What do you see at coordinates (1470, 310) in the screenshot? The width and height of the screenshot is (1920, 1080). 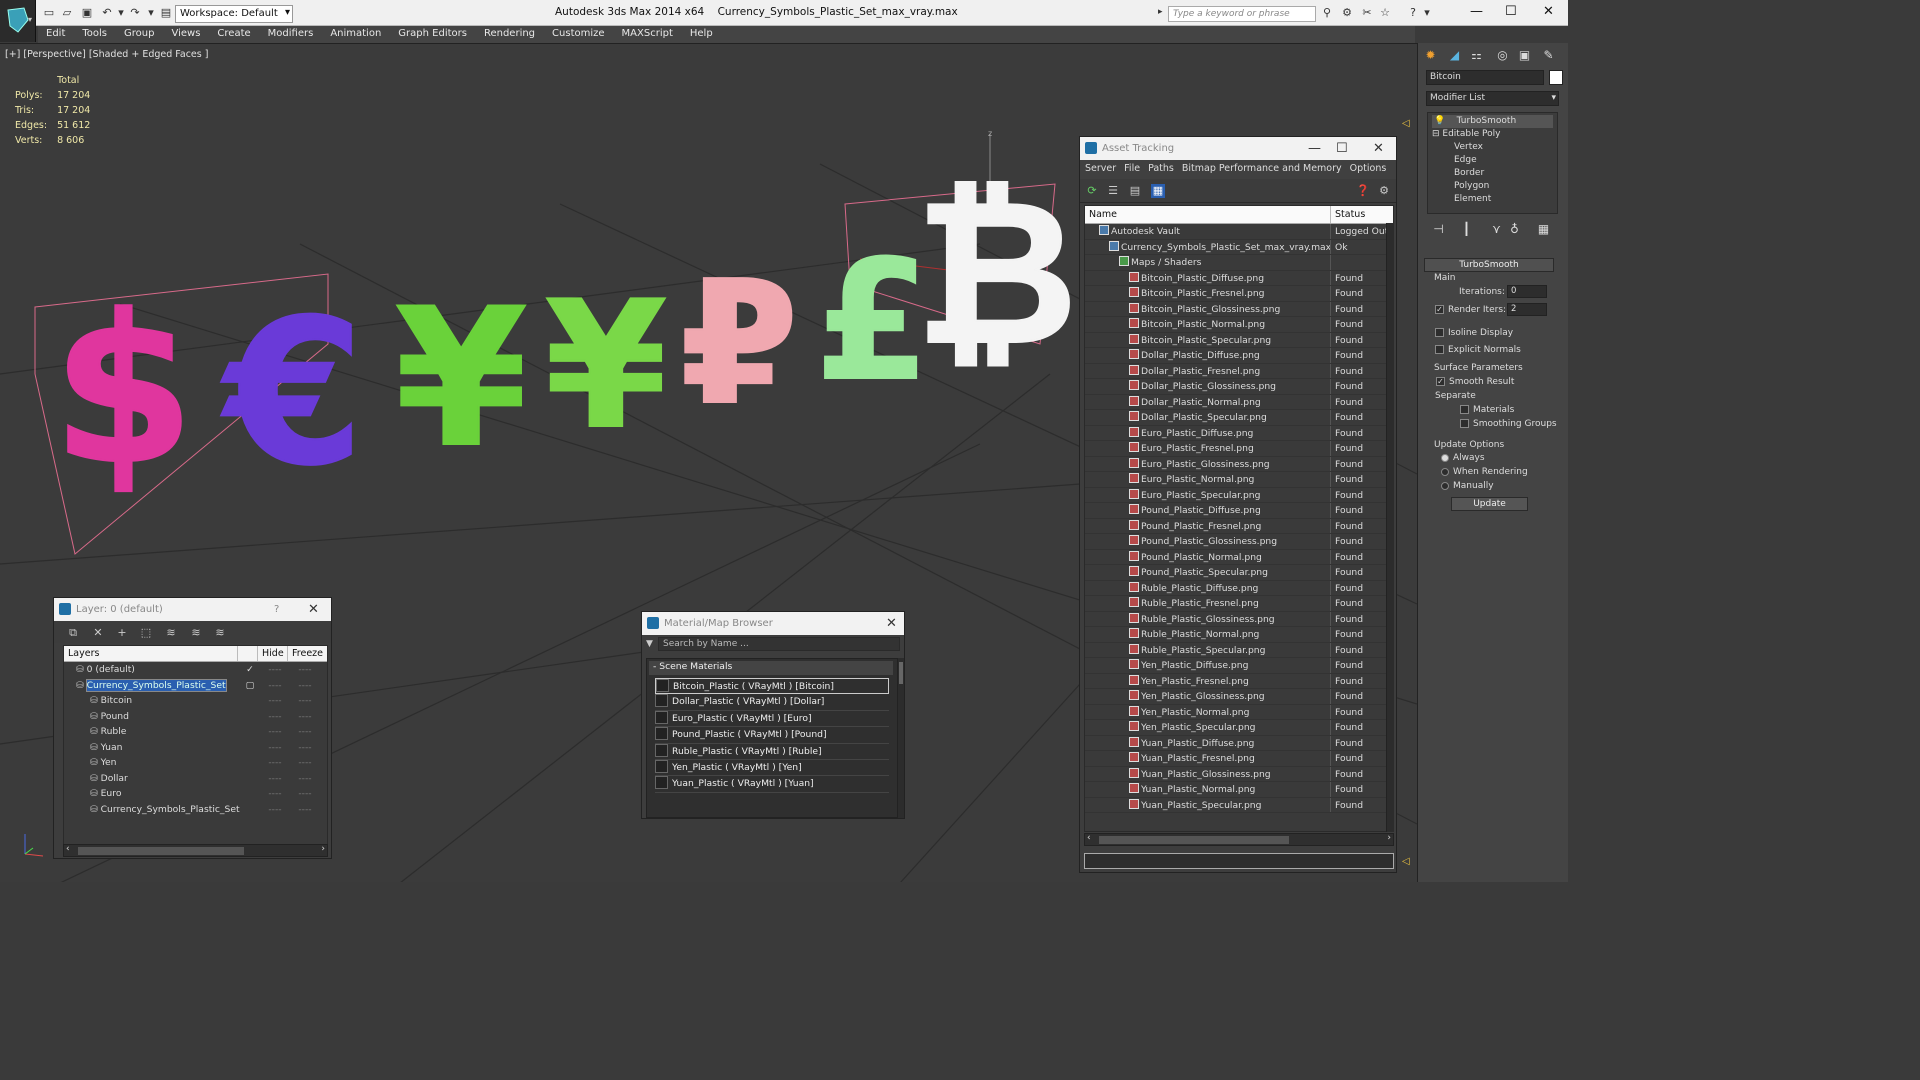 I see `render-iters-row: ✓ Render Iters:` at bounding box center [1470, 310].